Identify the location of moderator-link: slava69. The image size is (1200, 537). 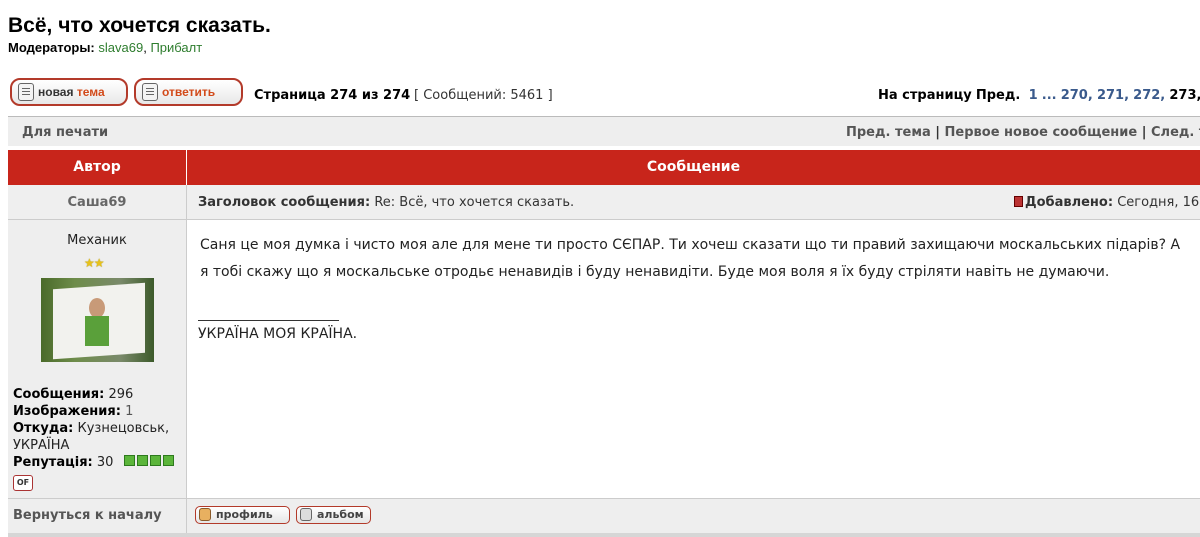
(120, 47).